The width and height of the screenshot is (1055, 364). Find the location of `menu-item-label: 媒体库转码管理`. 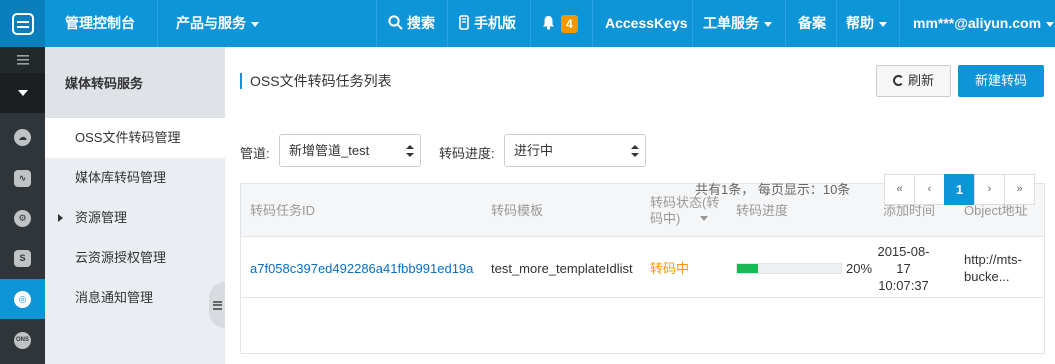

menu-item-label: 媒体库转码管理 is located at coordinates (121, 177).